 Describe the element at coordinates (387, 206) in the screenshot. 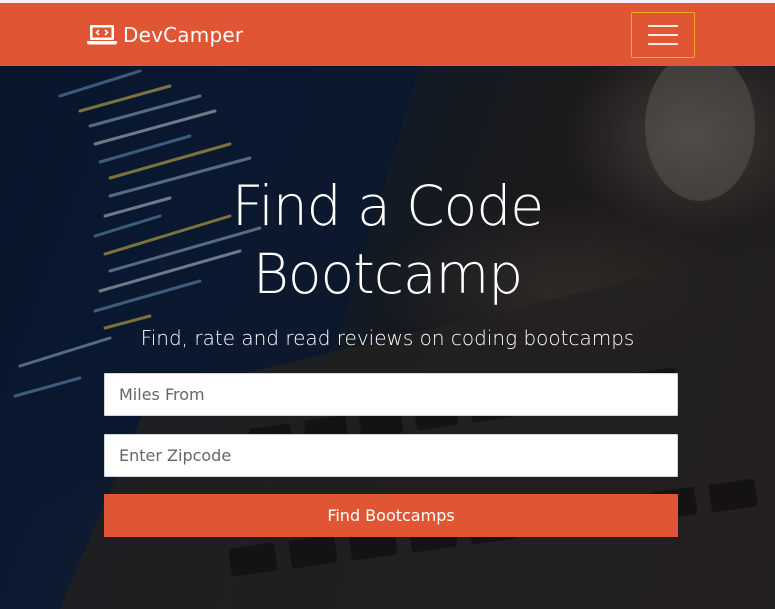

I see `title-line-1: Find a Code` at that location.